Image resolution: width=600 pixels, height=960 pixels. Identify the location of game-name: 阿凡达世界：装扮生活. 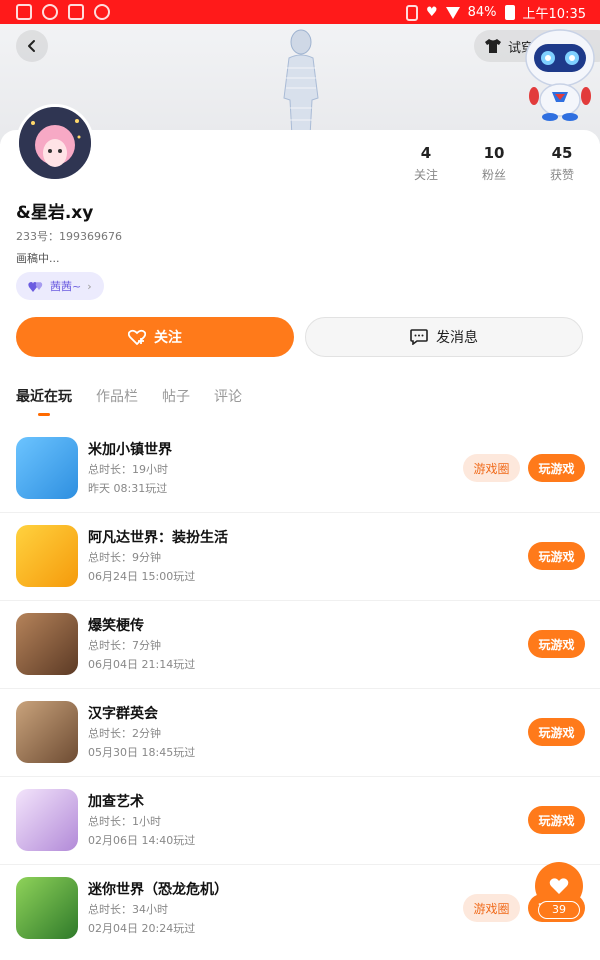
(158, 538).